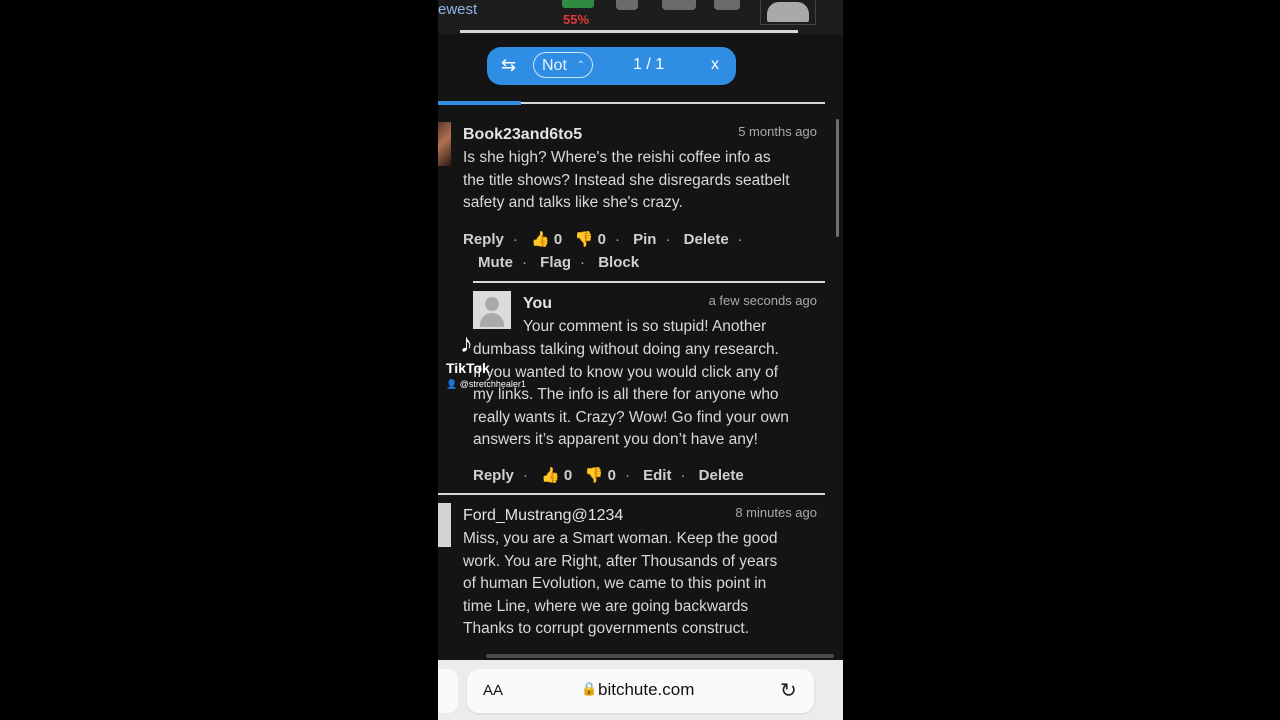 Image resolution: width=1280 pixels, height=720 pixels. Describe the element at coordinates (629, 31) in the screenshot. I see `divider` at that location.